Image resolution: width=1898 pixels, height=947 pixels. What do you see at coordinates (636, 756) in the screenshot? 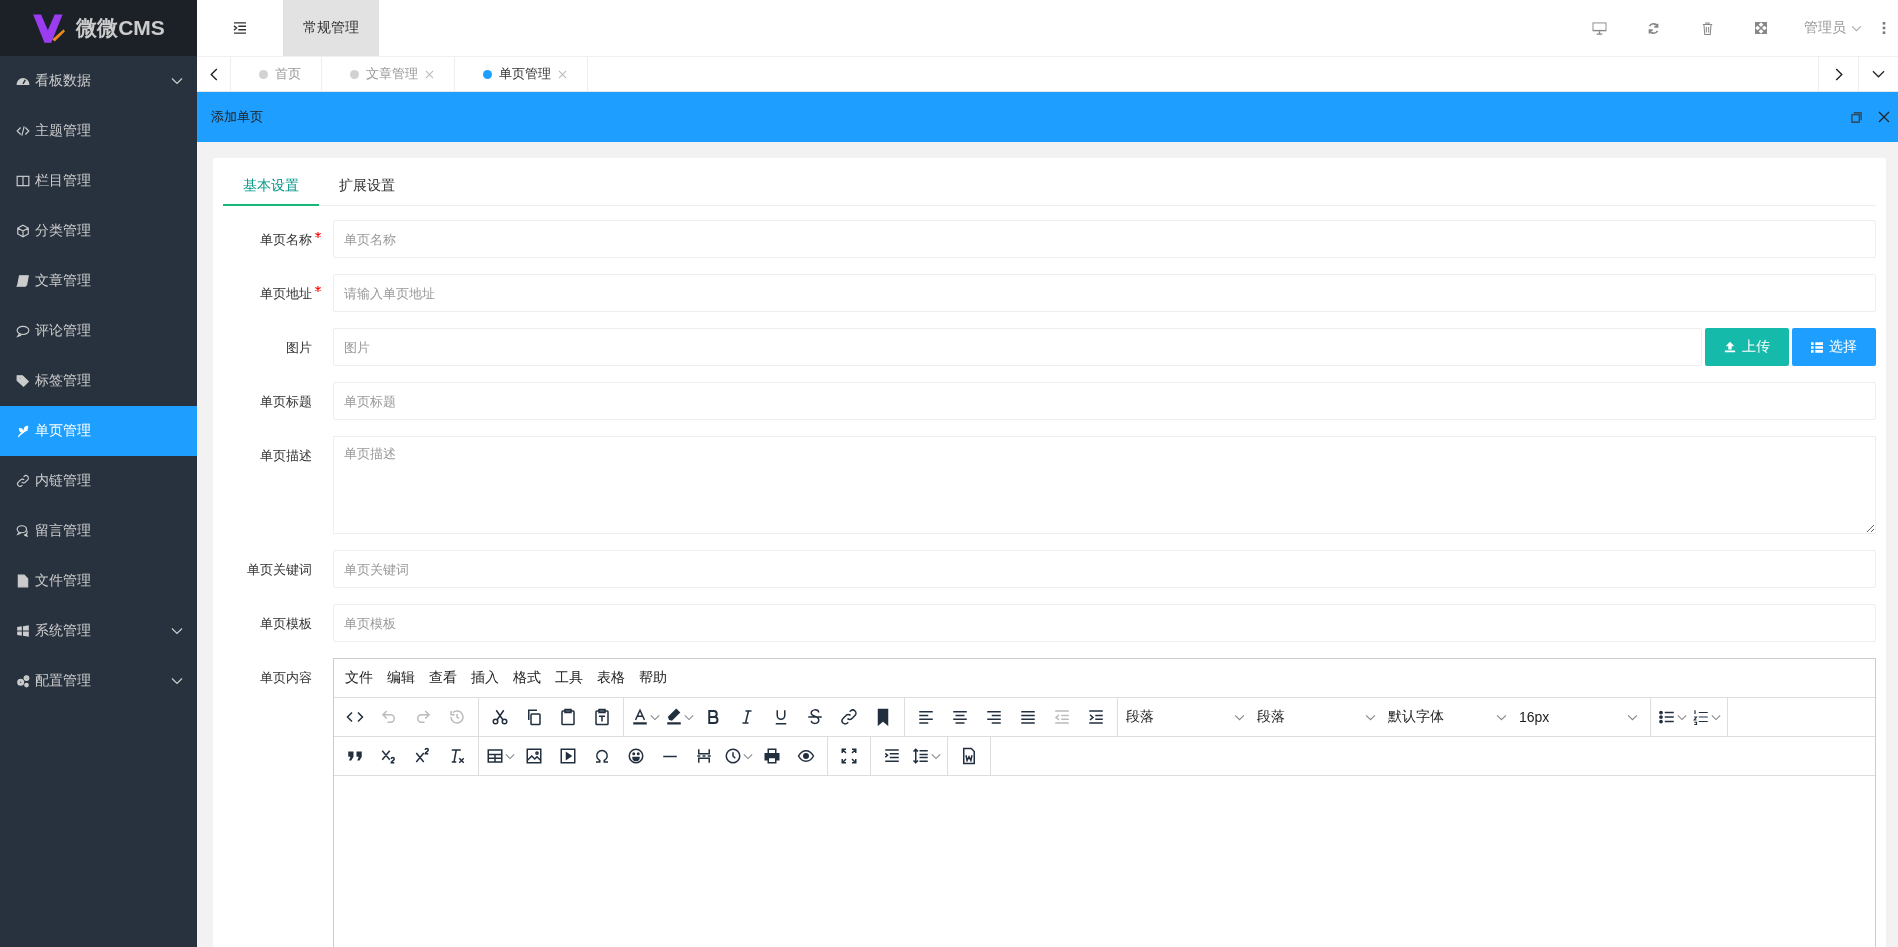
I see `emoticon-icon` at bounding box center [636, 756].